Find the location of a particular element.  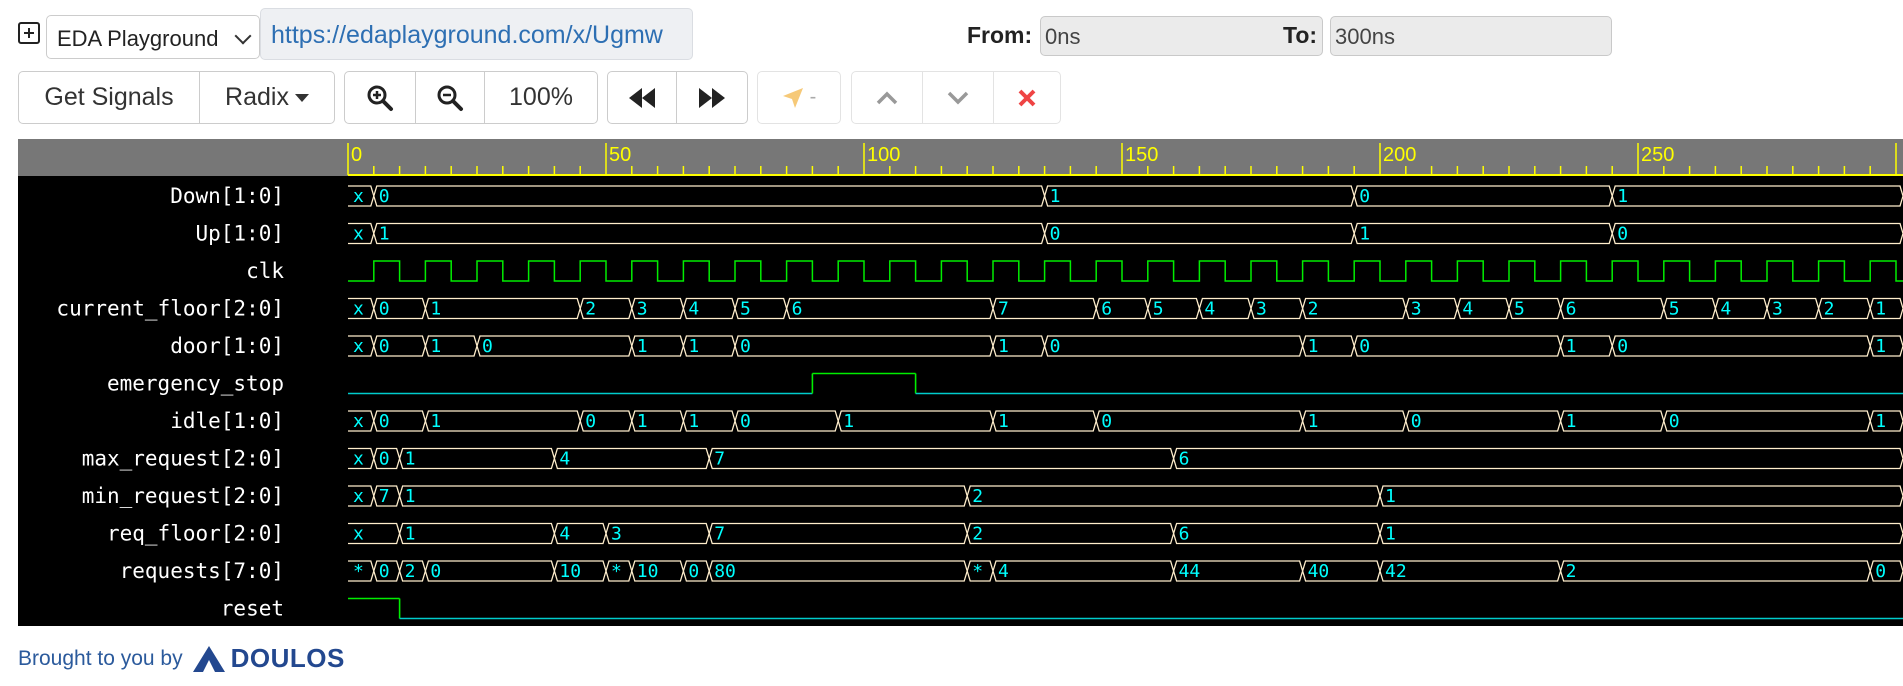

signal-name: idle[1:0] is located at coordinates (227, 421).